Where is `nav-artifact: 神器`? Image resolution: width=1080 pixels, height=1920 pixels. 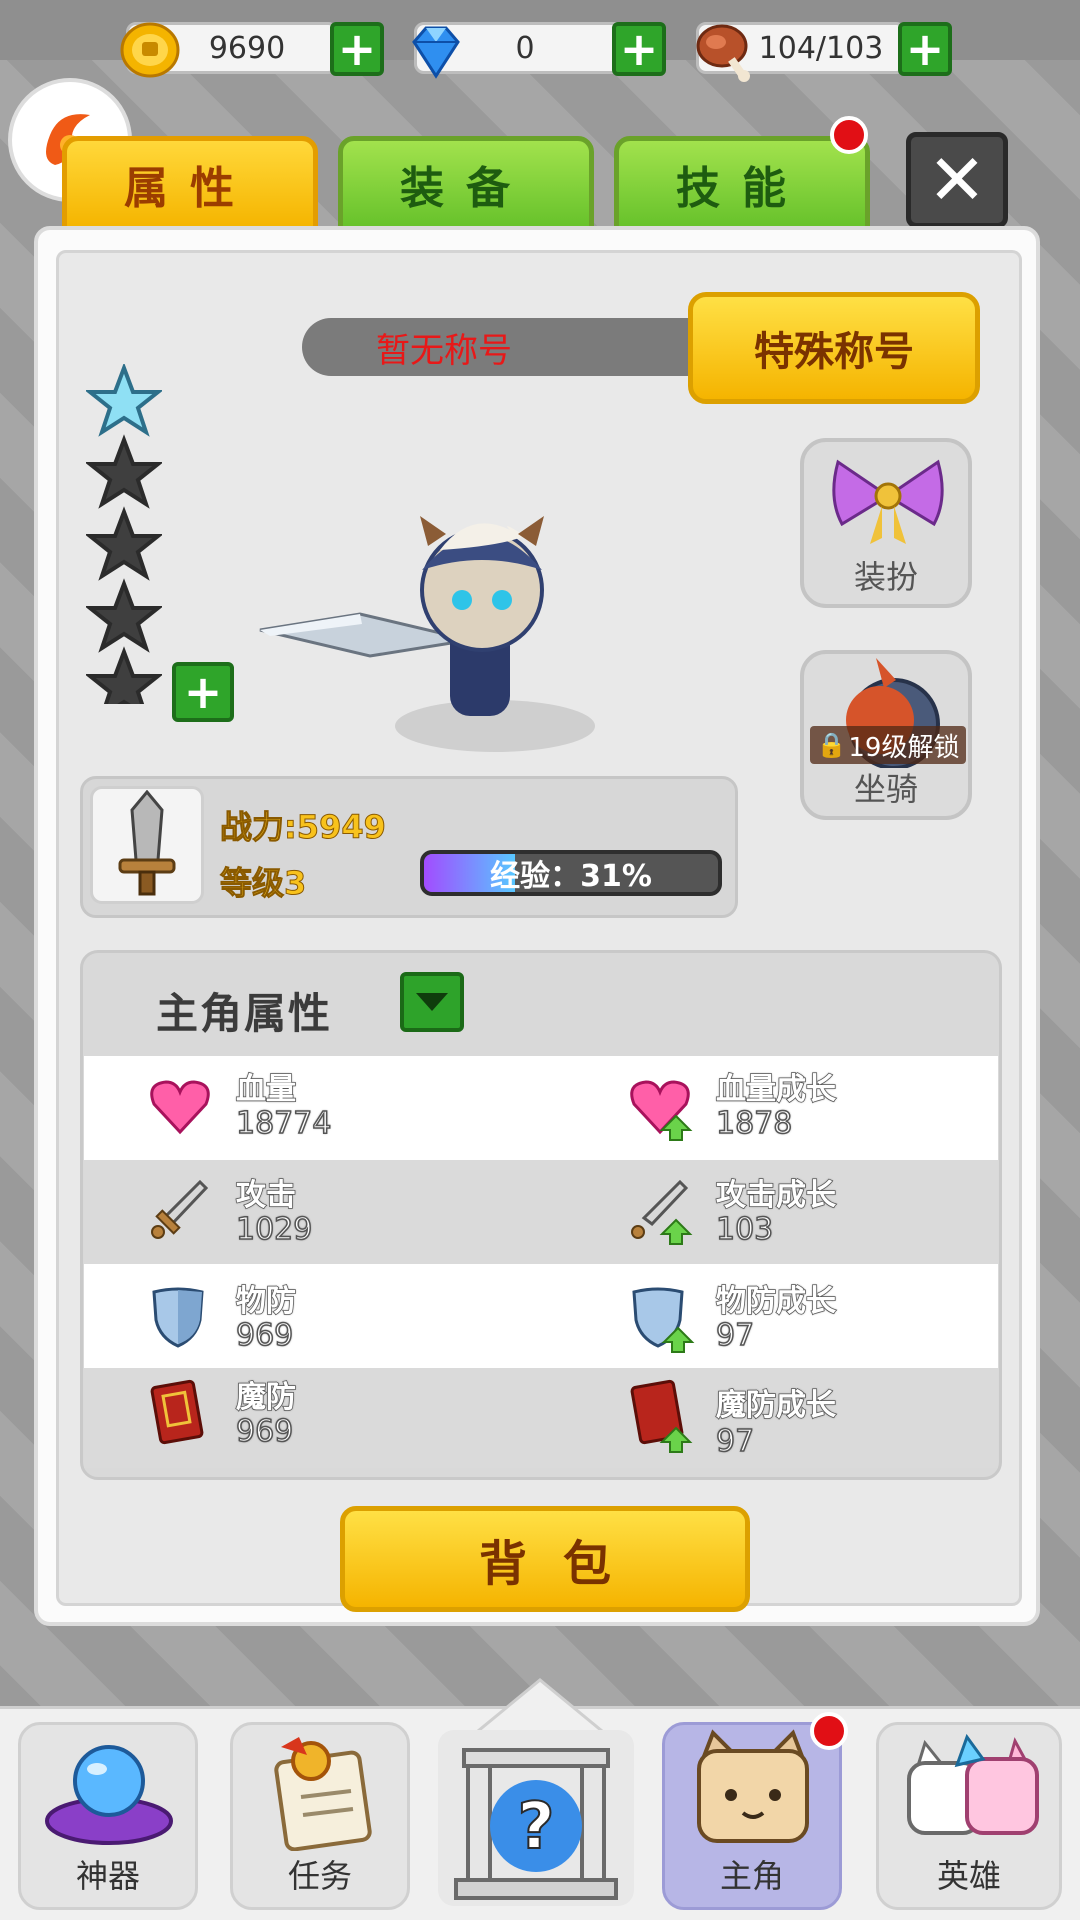 nav-artifact: 神器 is located at coordinates (108, 1816).